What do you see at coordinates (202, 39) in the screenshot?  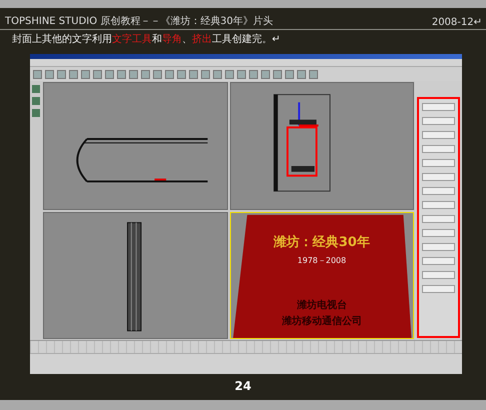 I see `instruction-text: 挤出` at bounding box center [202, 39].